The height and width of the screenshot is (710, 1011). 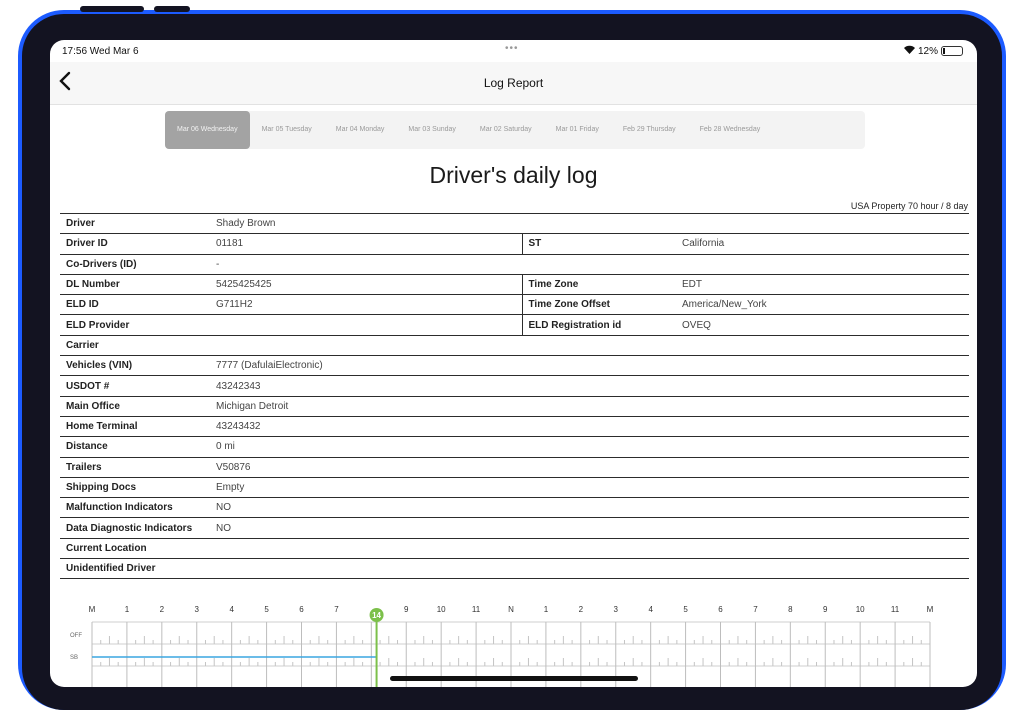 I want to click on field-label: ELD Registration id, so click(x=598, y=325).